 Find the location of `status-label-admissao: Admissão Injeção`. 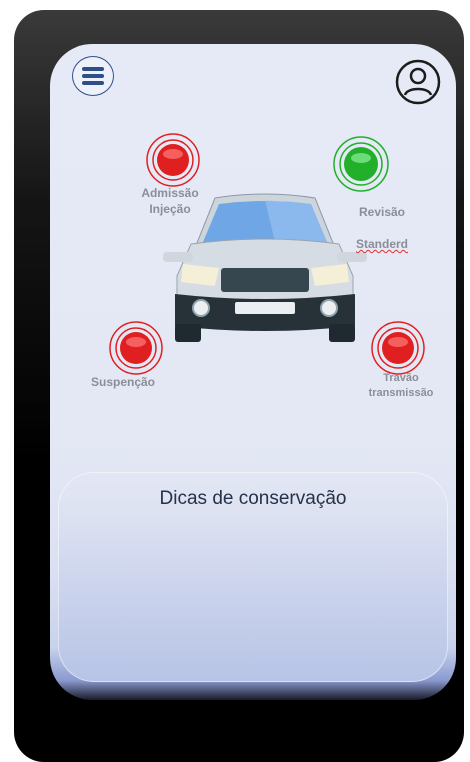

status-label-admissao: Admissão Injeção is located at coordinates (170, 201).